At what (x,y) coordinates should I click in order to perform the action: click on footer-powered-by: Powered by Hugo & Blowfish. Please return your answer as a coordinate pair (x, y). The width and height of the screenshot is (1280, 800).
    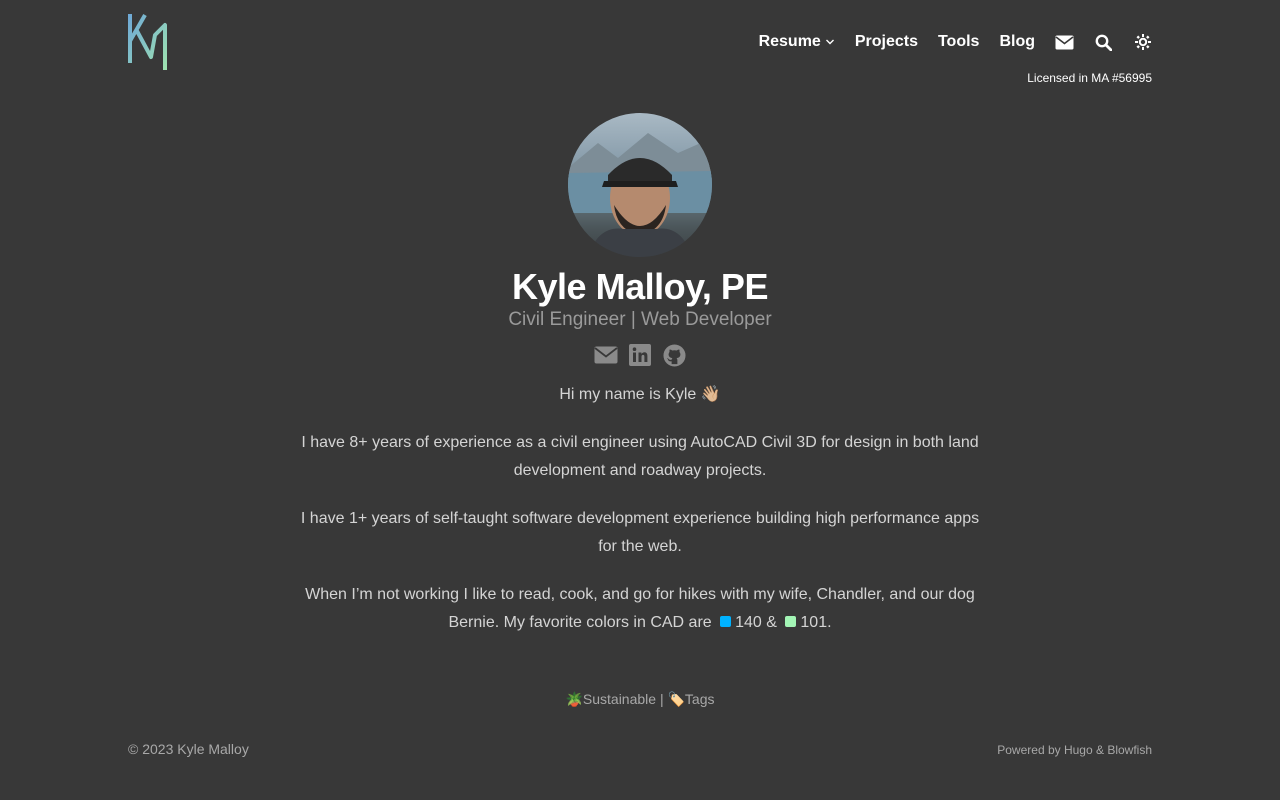
    Looking at the image, I should click on (1074, 750).